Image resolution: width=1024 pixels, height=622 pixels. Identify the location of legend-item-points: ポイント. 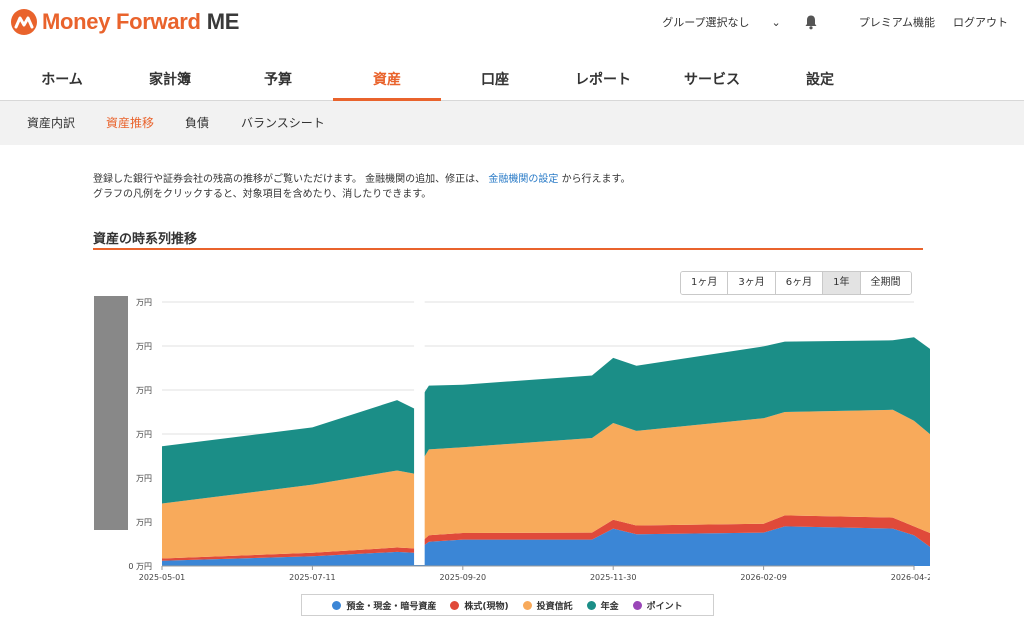
(657, 605).